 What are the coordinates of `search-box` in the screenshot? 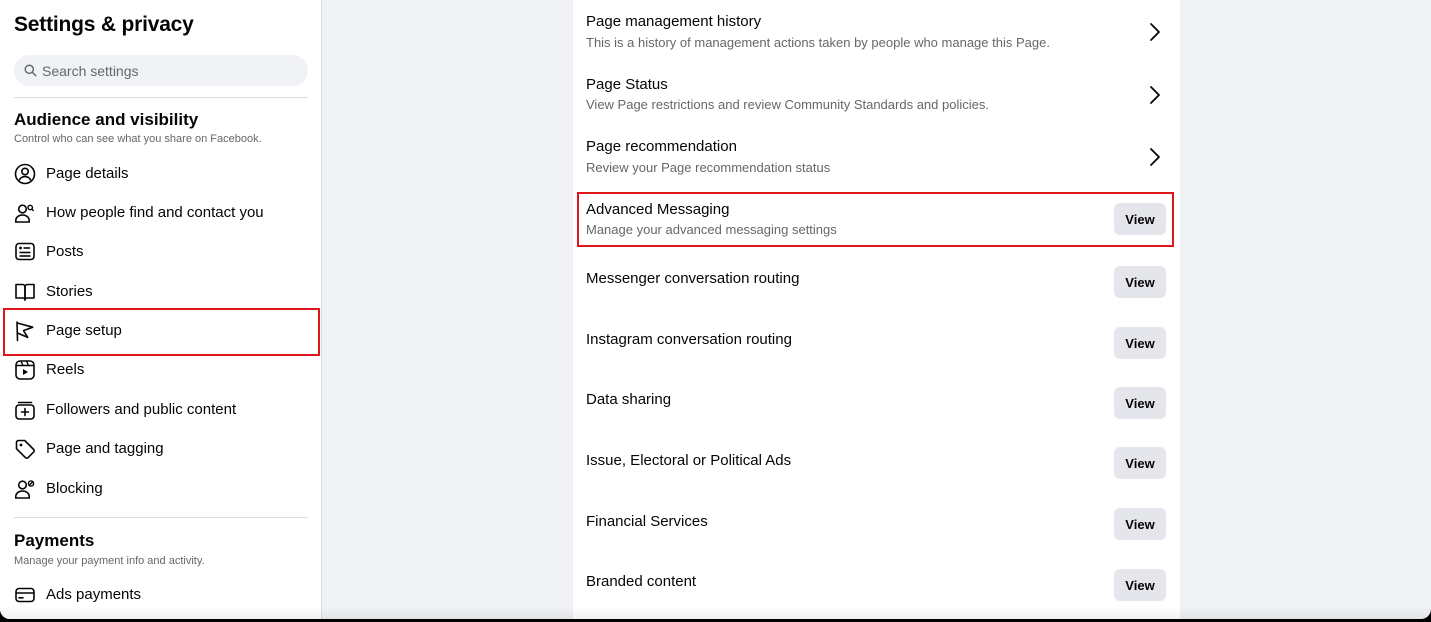 It's located at (161, 70).